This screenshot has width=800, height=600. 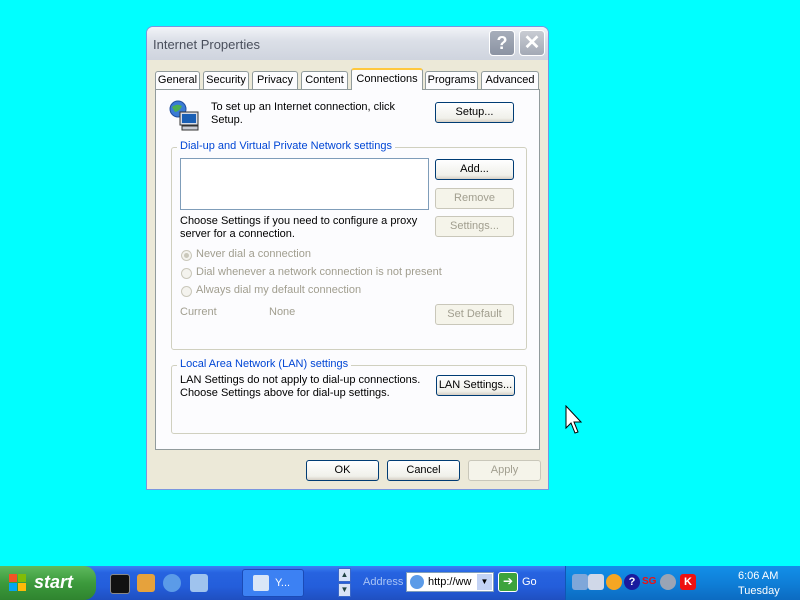 I want to click on proxy-text-line2: server for a connection., so click(x=237, y=234).